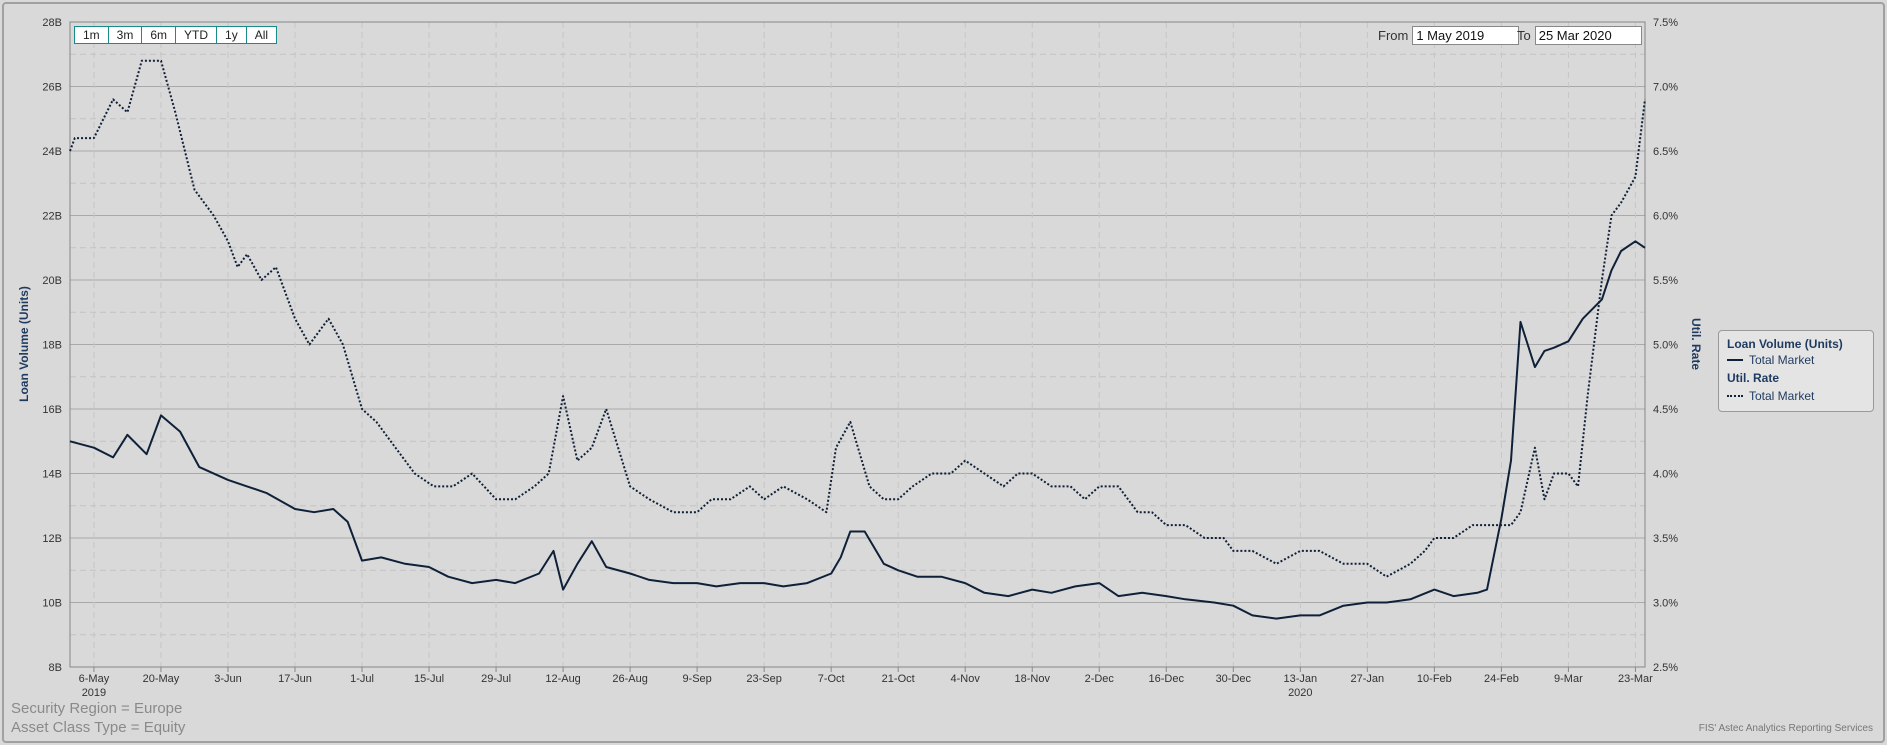  I want to click on range-from-label: From, so click(1393, 35).